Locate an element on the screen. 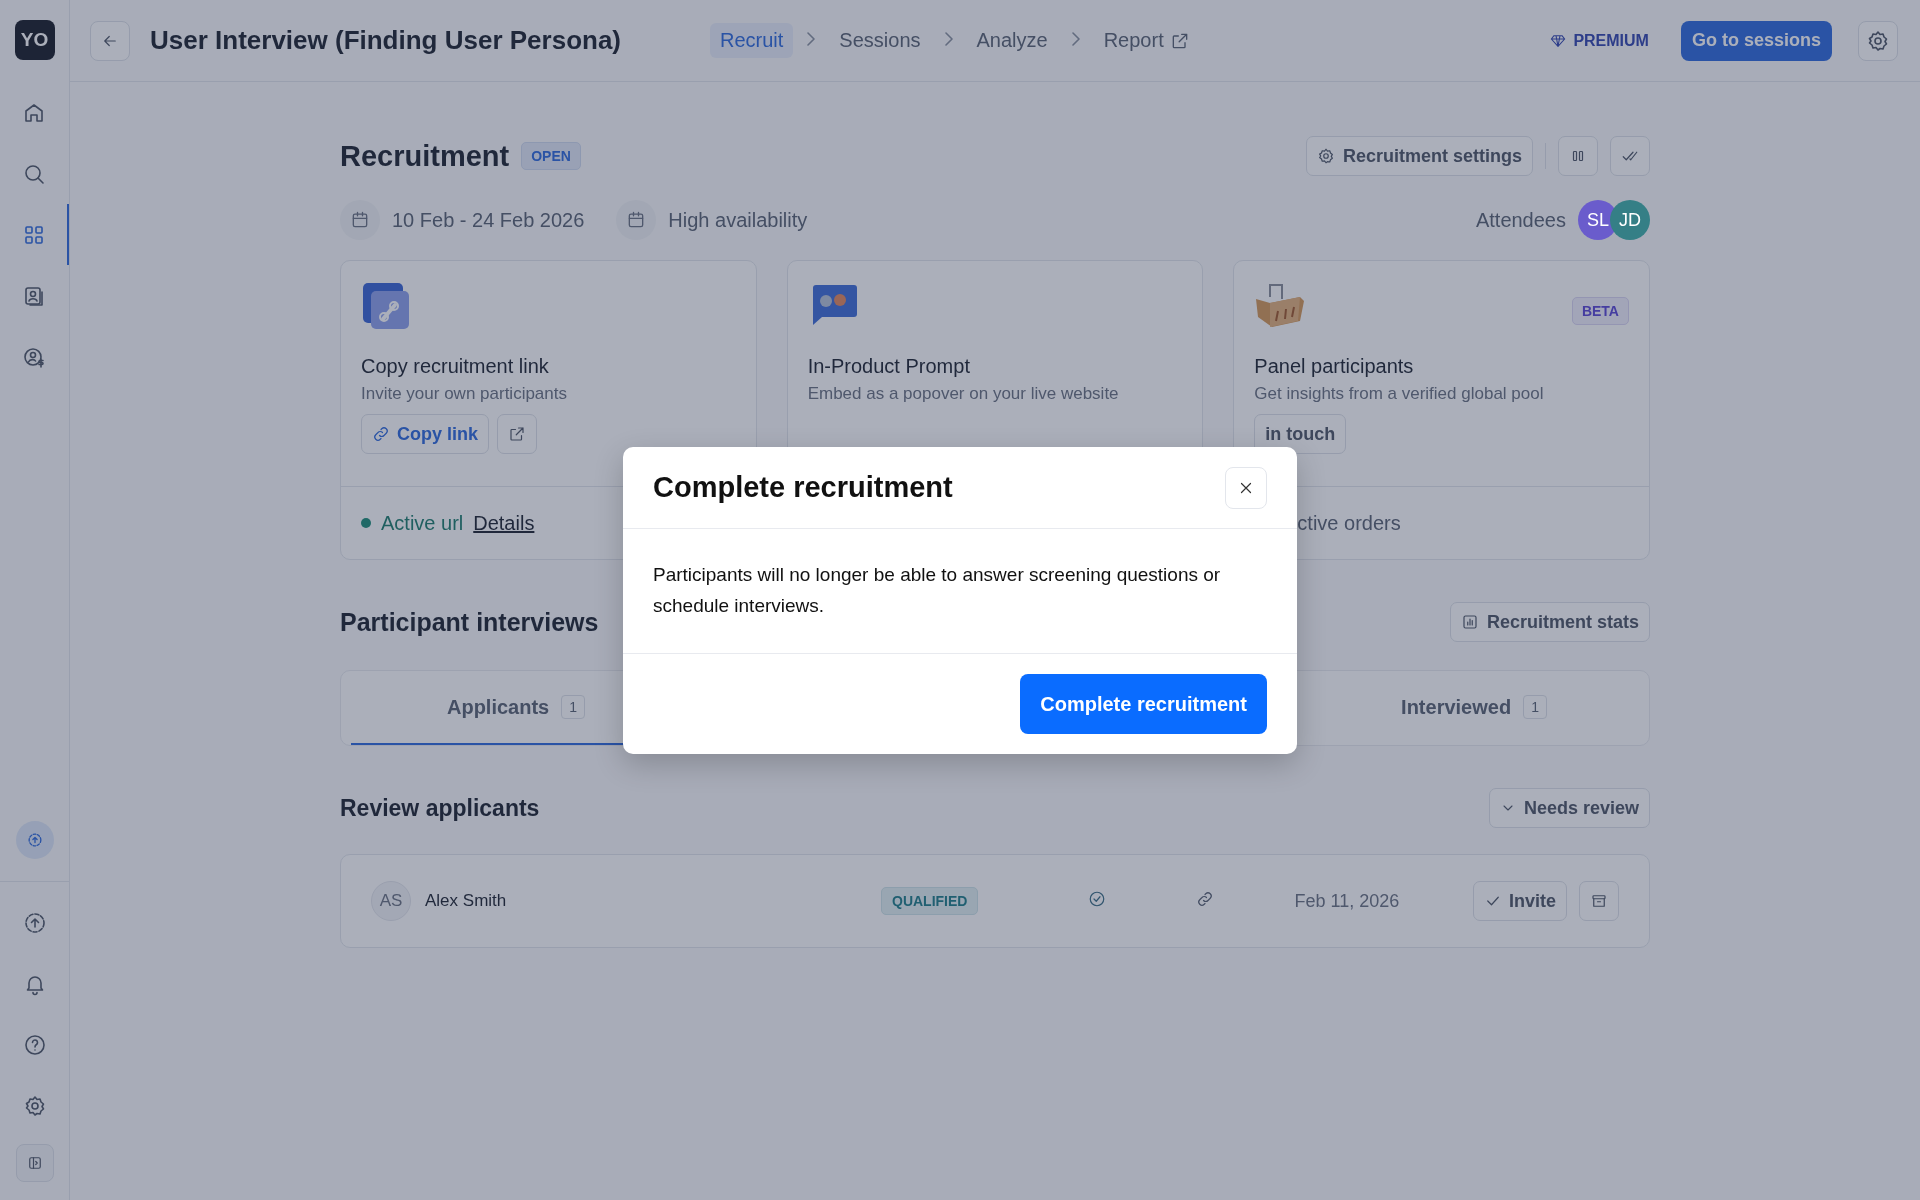  sidebar-toggle-button is located at coordinates (34, 1163).